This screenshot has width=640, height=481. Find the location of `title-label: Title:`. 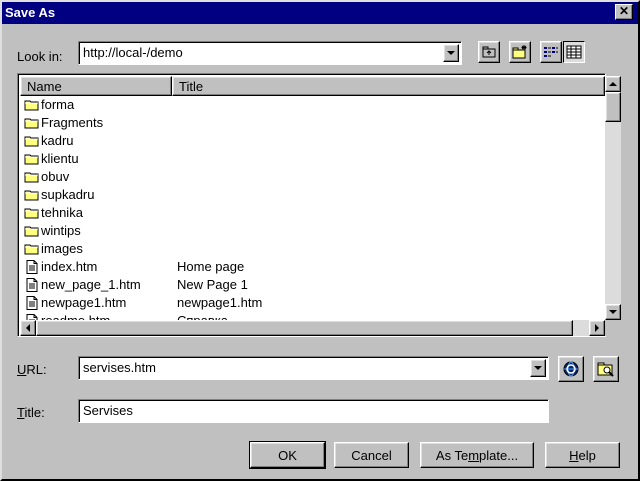

title-label: Title: is located at coordinates (31, 412).